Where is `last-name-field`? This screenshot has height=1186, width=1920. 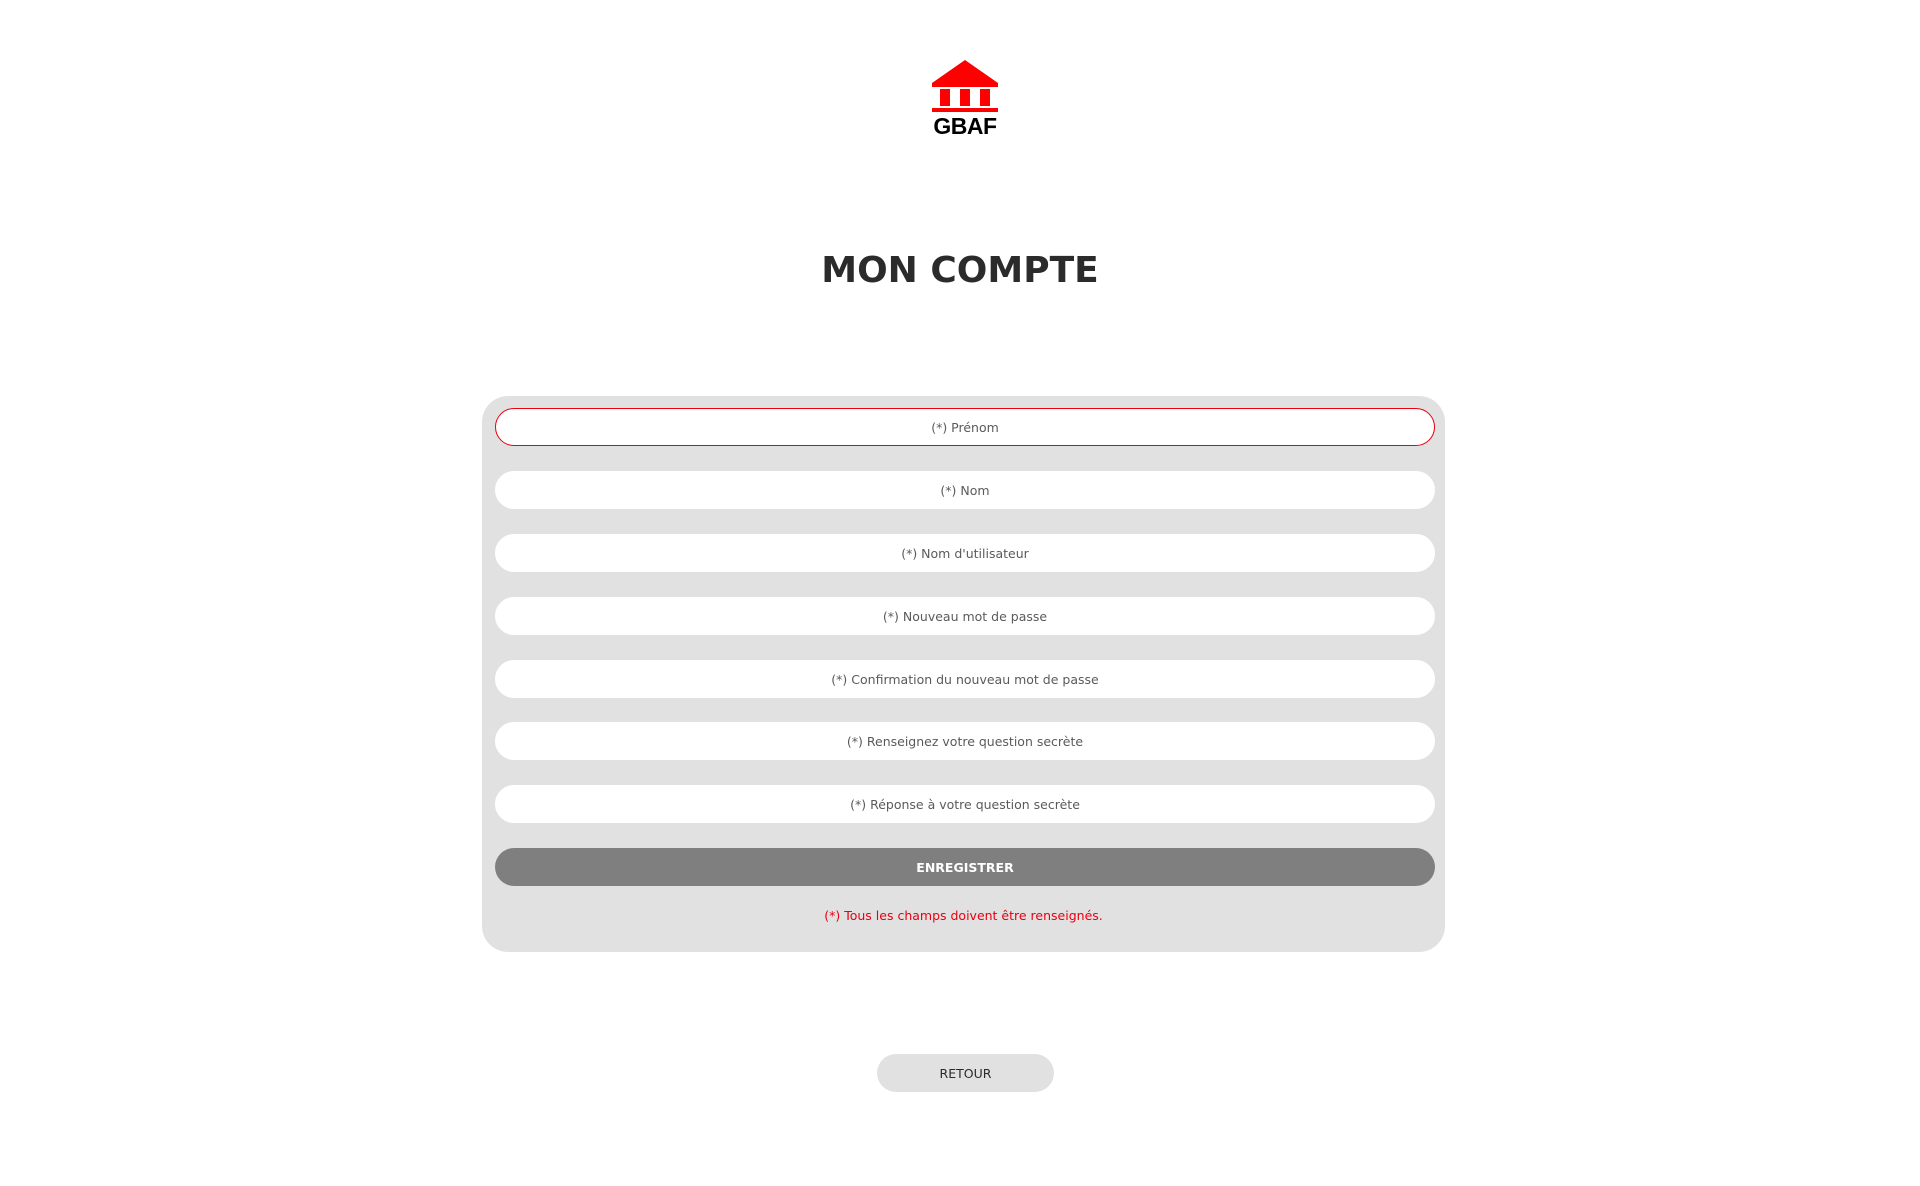 last-name-field is located at coordinates (965, 490).